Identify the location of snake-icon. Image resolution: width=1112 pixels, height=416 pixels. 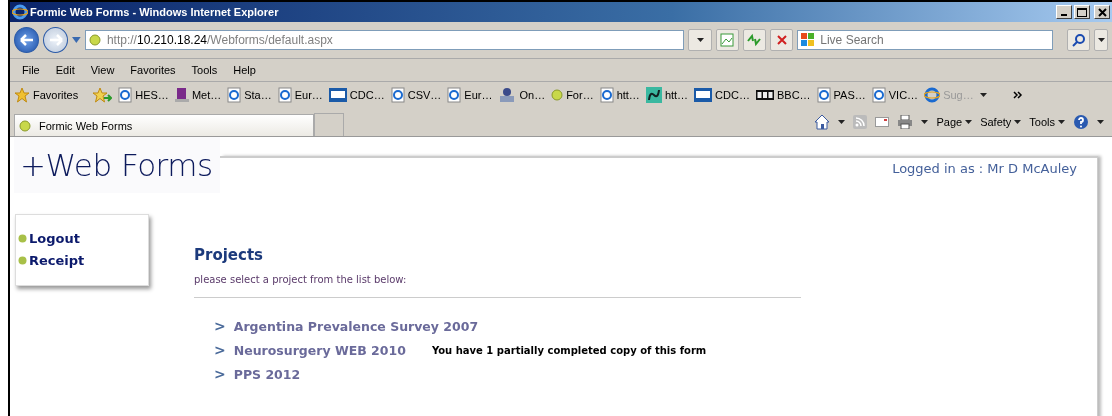
(653, 95).